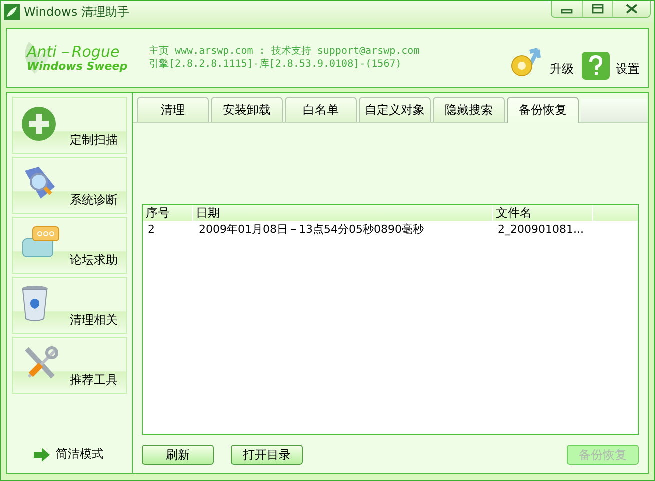 Image resolution: width=655 pixels, height=481 pixels. What do you see at coordinates (77, 12) in the screenshot?
I see `window-title: Windows 清理助手` at bounding box center [77, 12].